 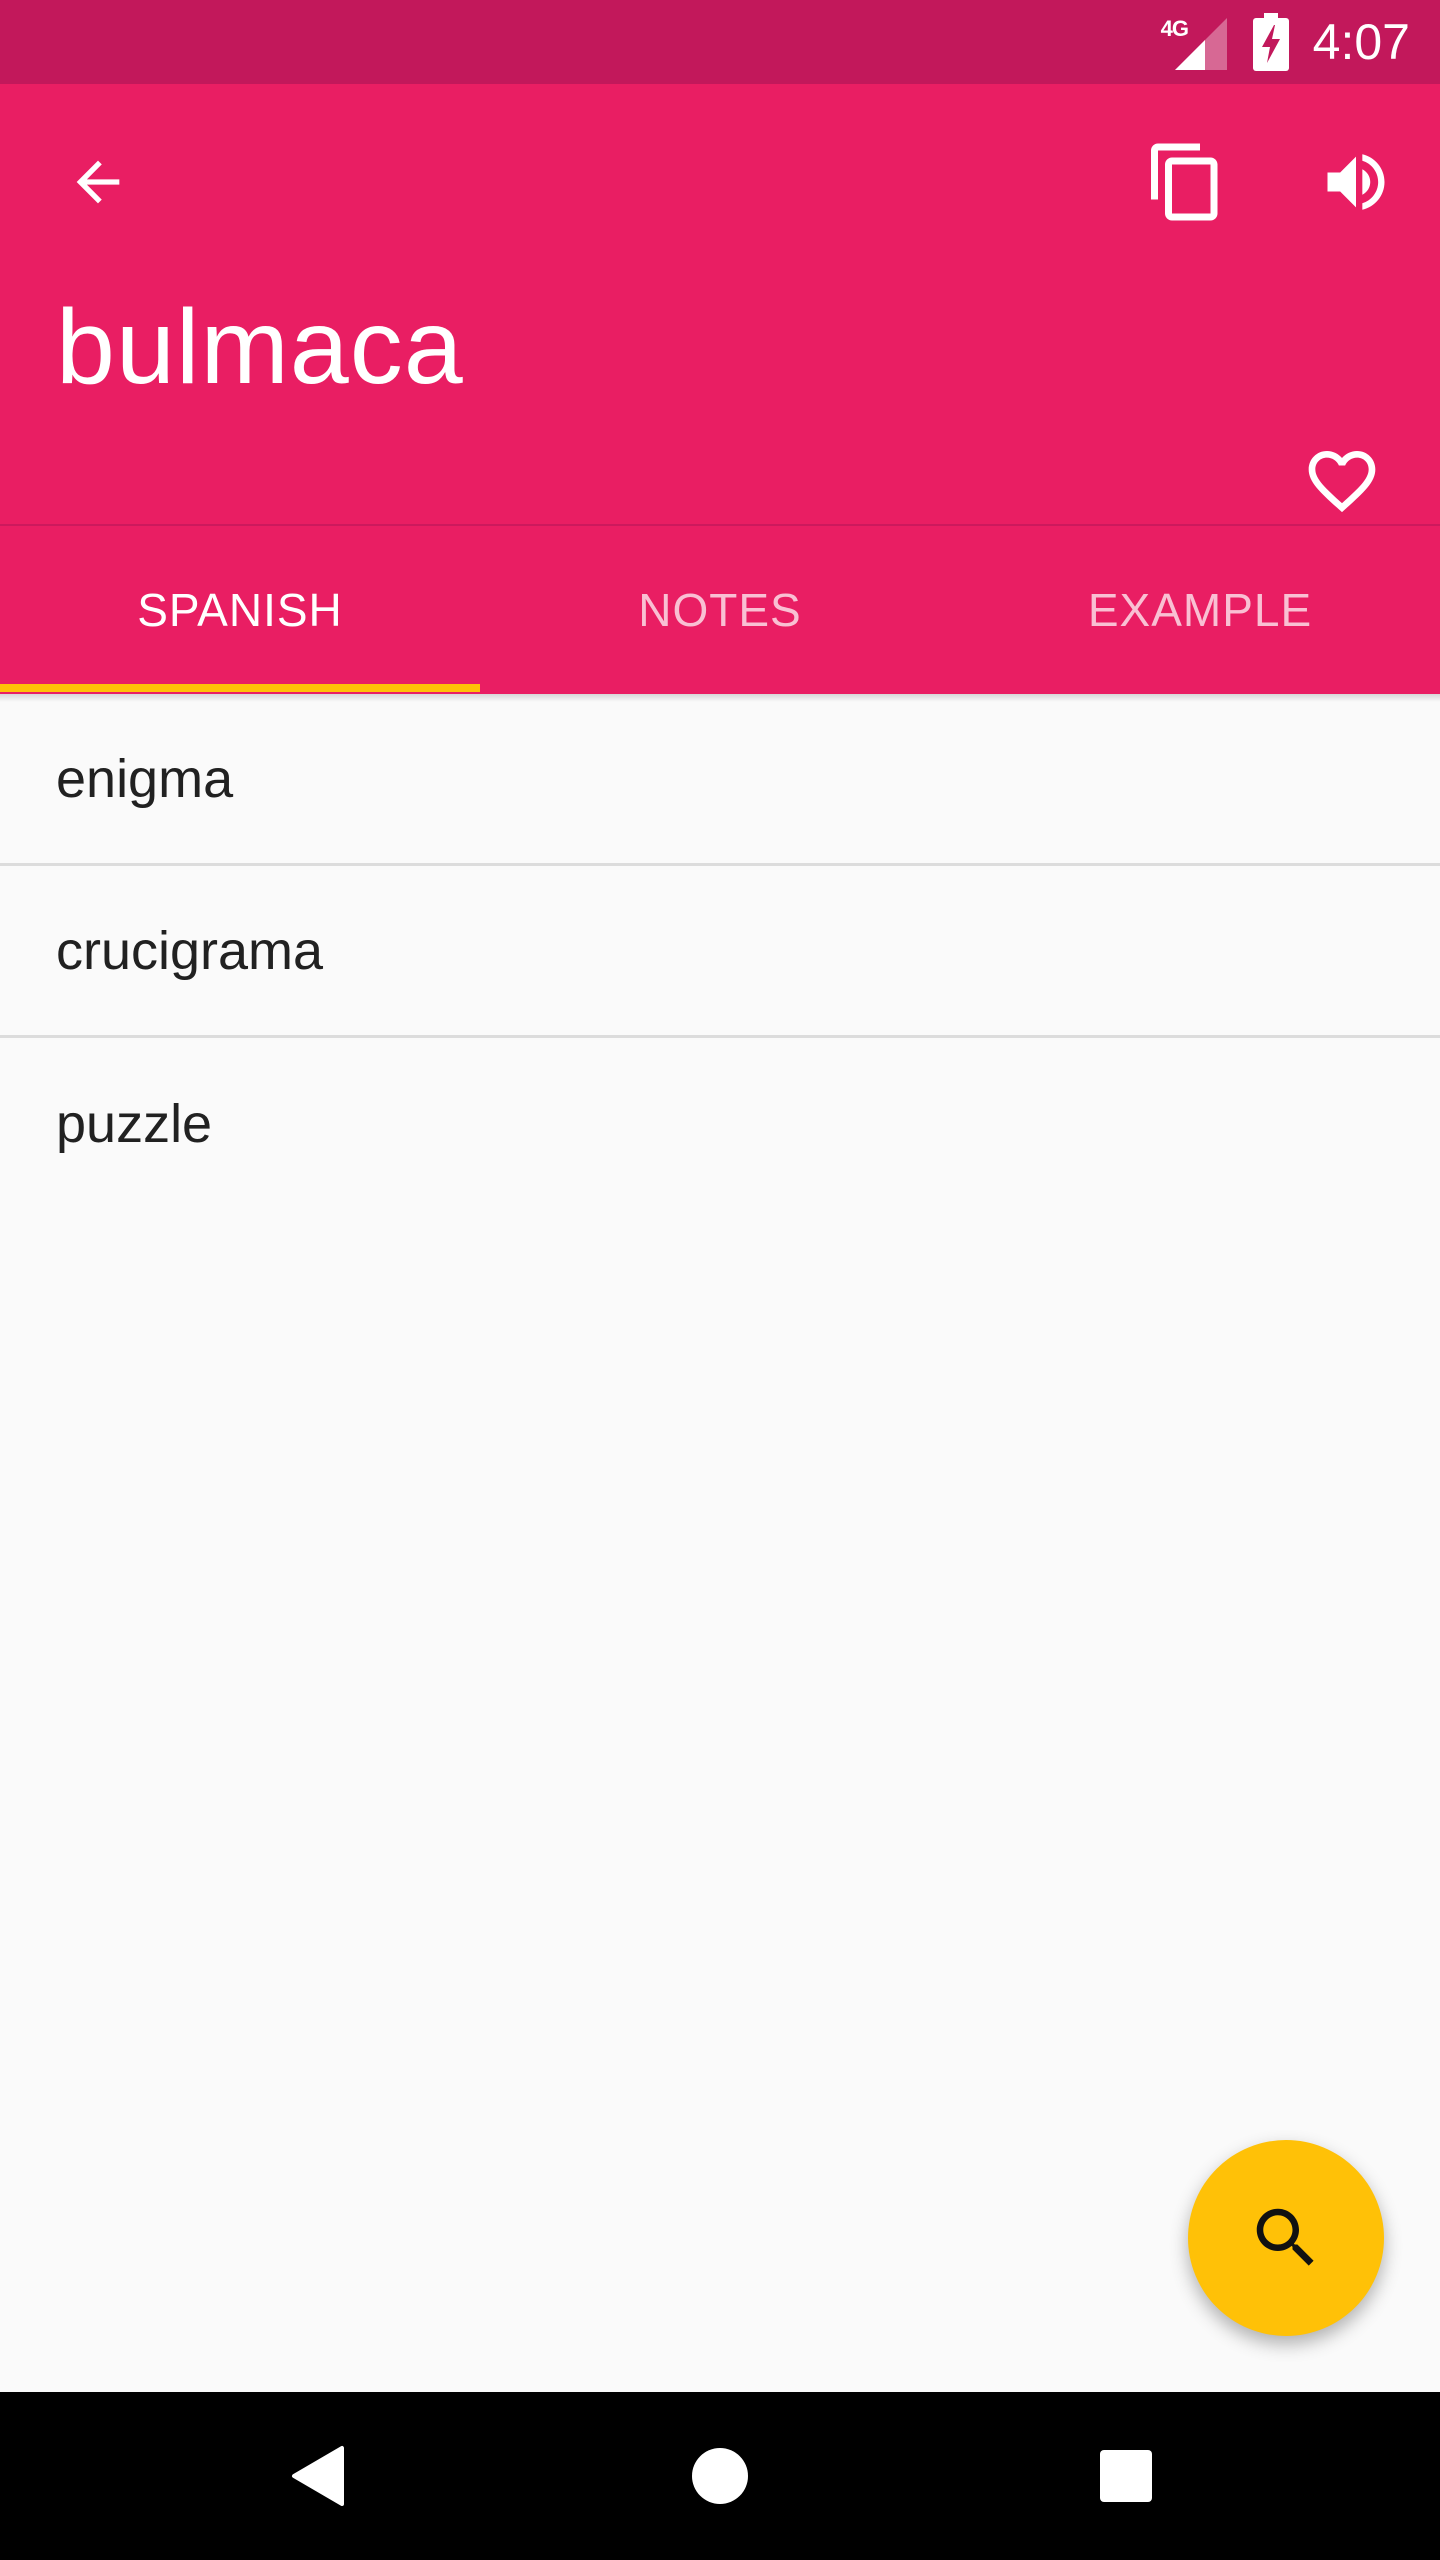 I want to click on back-button, so click(x=98, y=182).